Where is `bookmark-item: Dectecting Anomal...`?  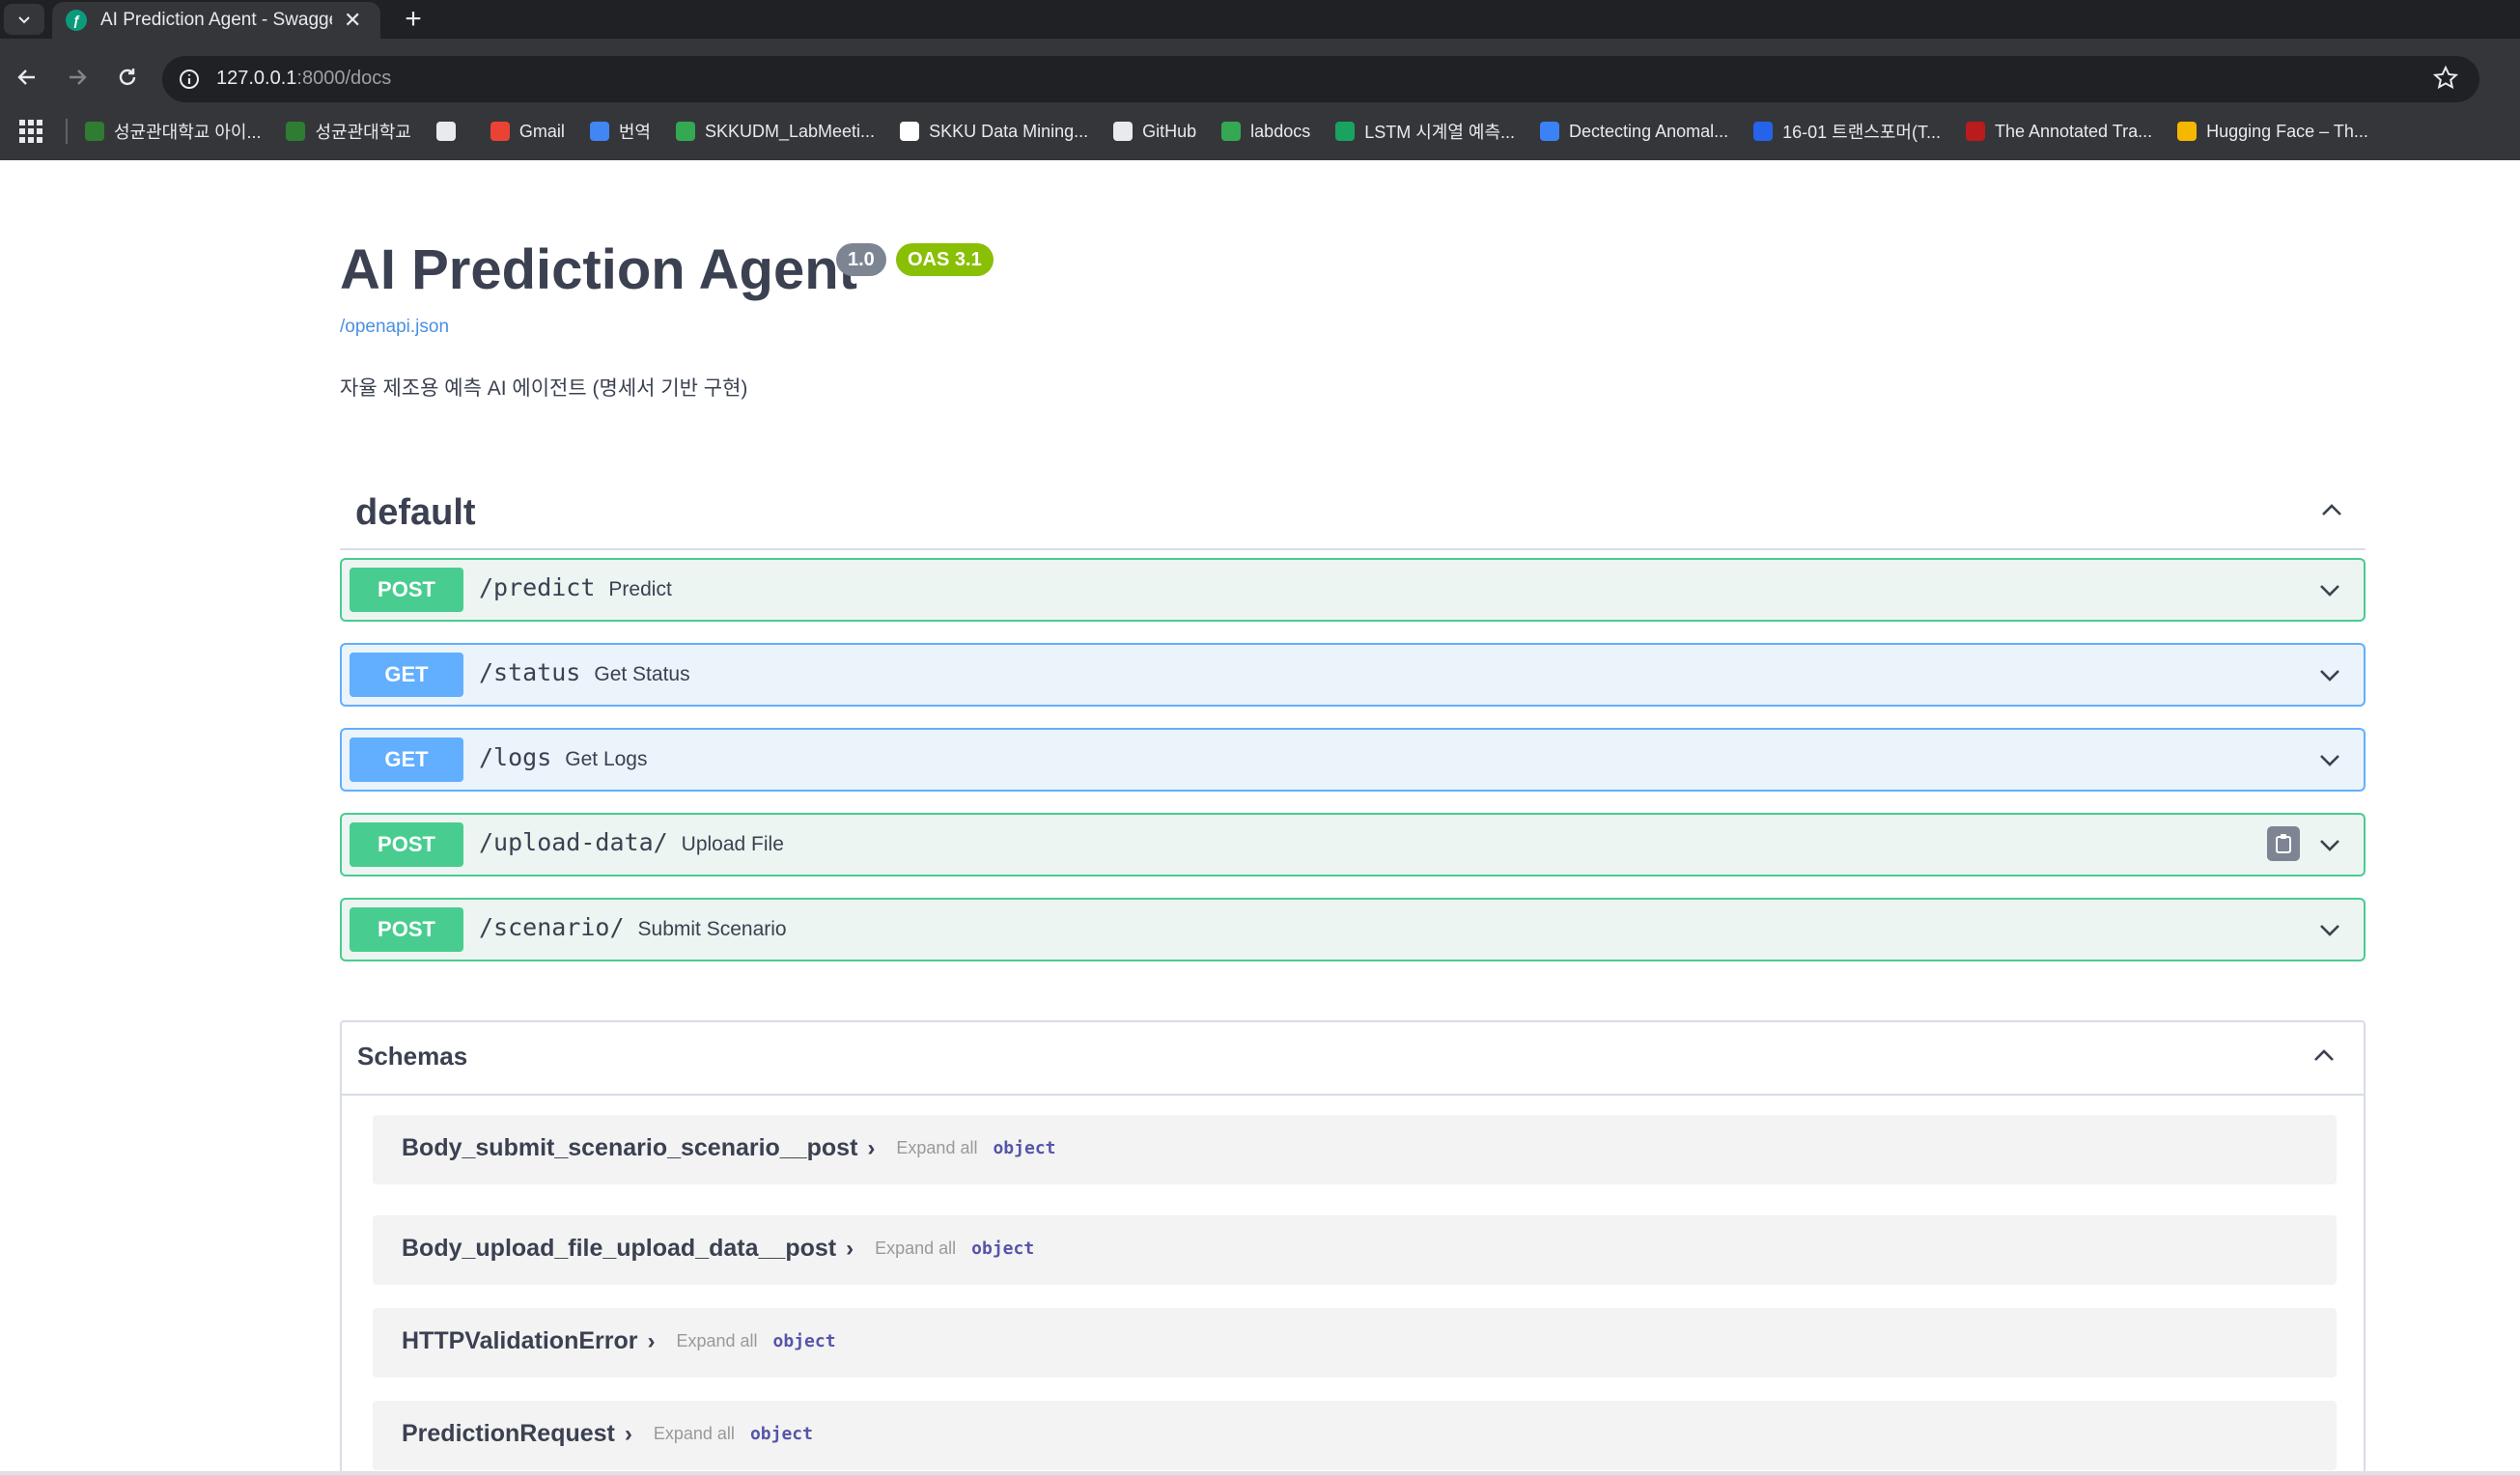
bookmark-item: Dectecting Anomal... is located at coordinates (1634, 132).